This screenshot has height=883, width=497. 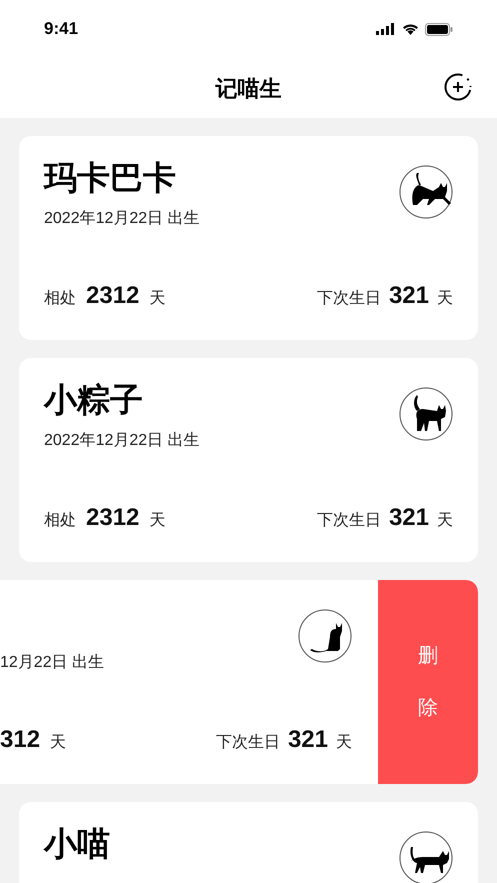 What do you see at coordinates (386, 29) in the screenshot?
I see `signal-icon` at bounding box center [386, 29].